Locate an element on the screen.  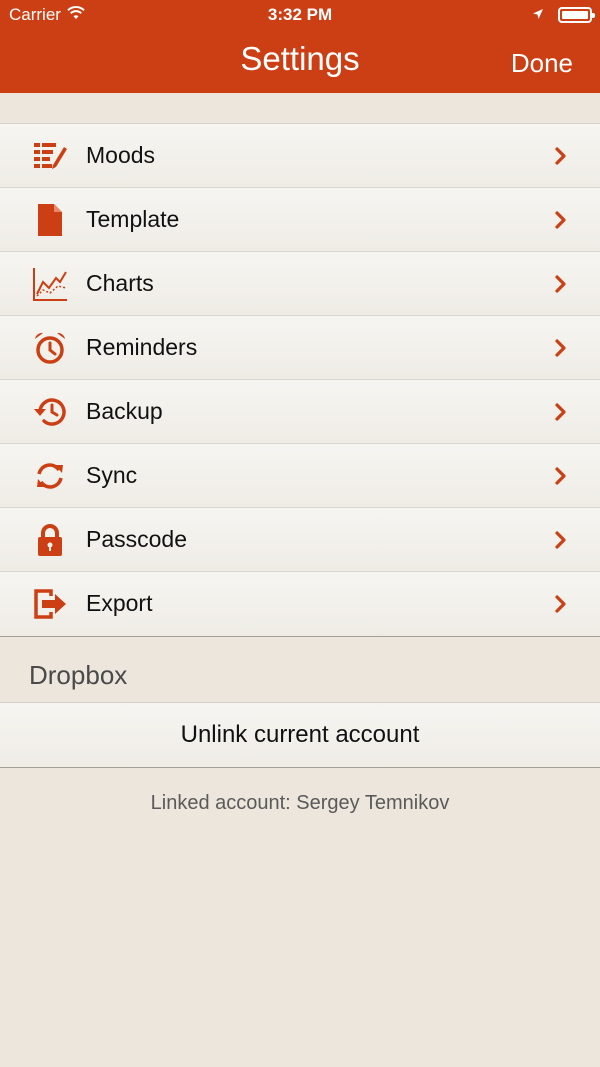
status-right-indicators is located at coordinates (563, 15).